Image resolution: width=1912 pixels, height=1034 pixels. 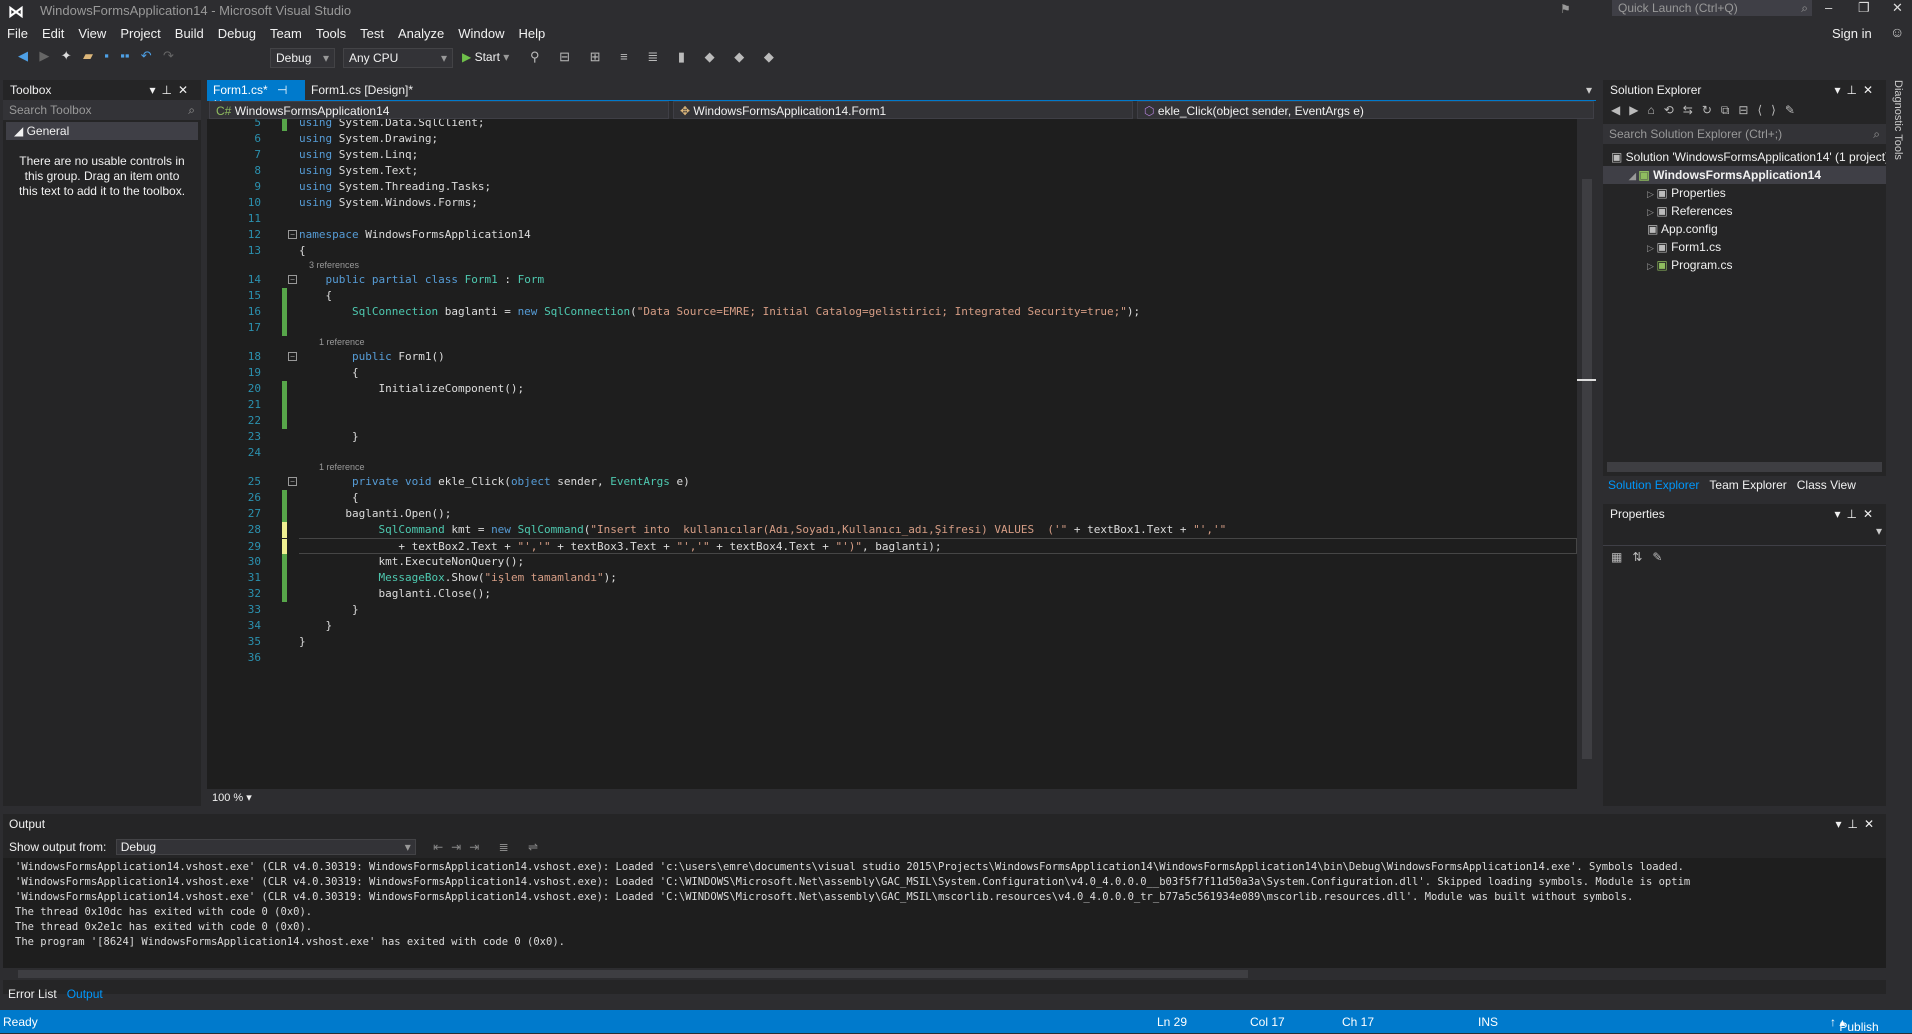 I want to click on menu-project: Project, so click(x=140, y=33).